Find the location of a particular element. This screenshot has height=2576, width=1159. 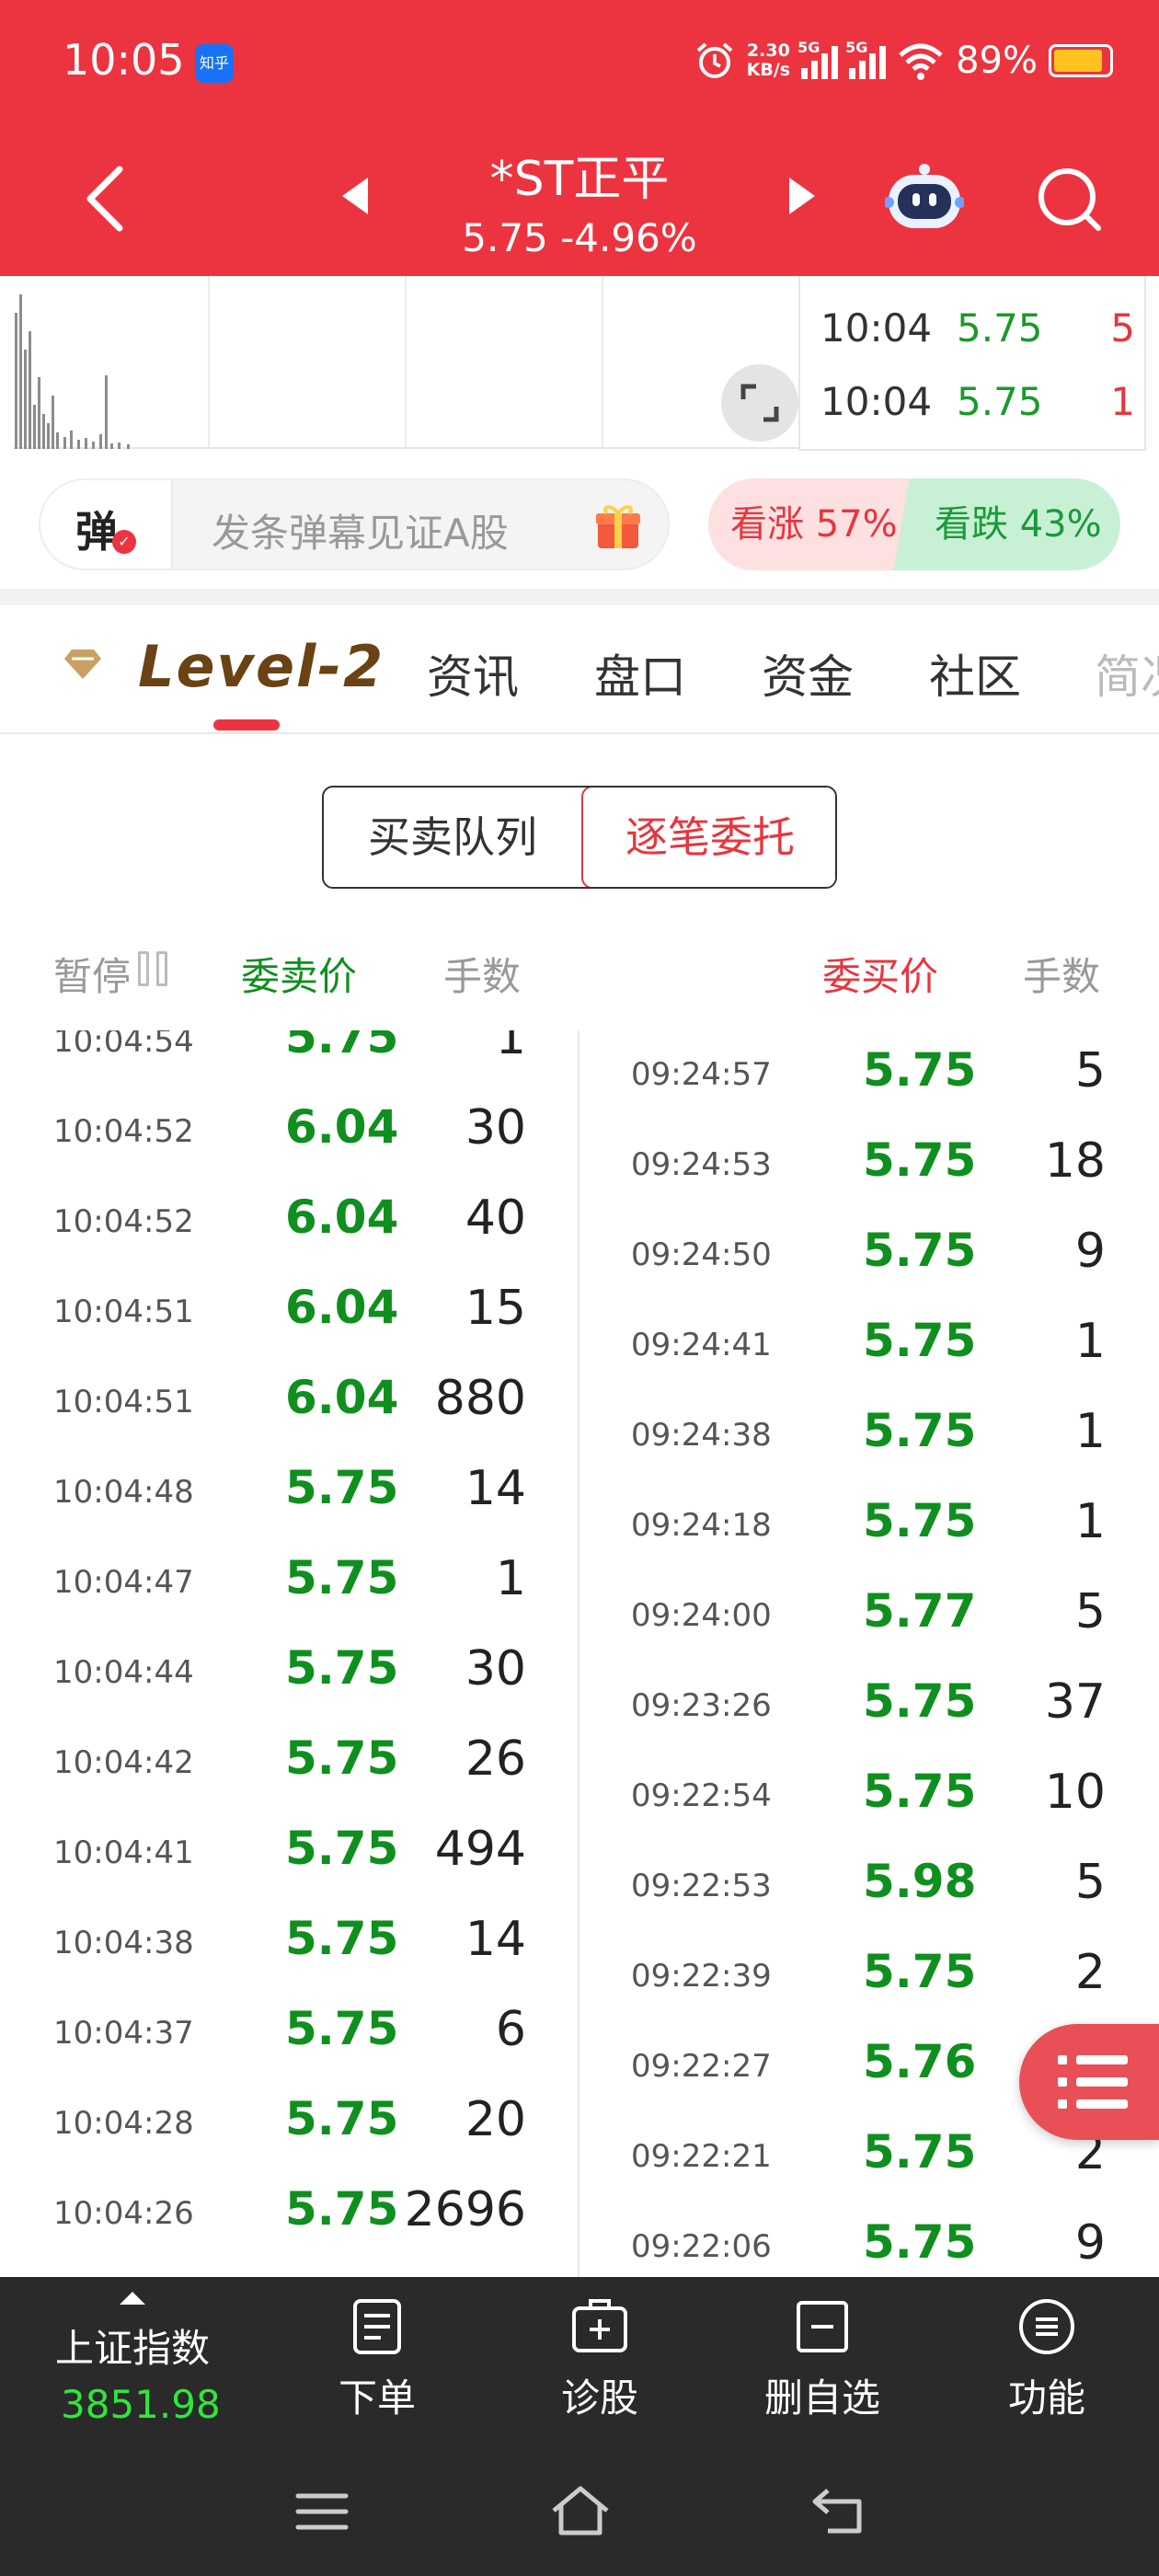

alarm-icon is located at coordinates (714, 60).